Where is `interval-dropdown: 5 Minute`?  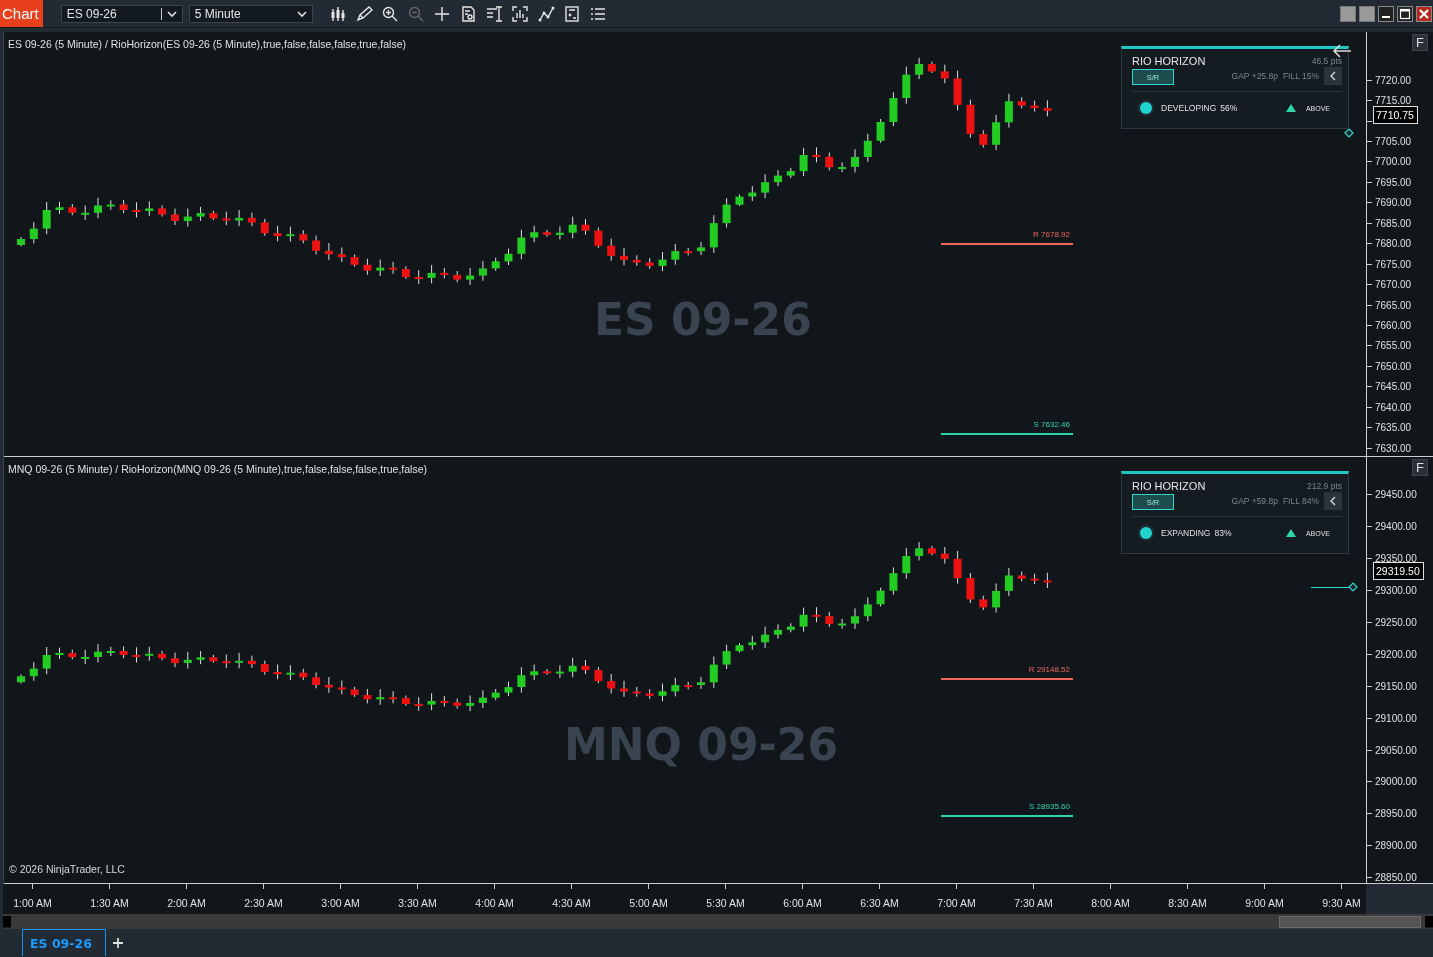
interval-dropdown: 5 Minute is located at coordinates (250, 13).